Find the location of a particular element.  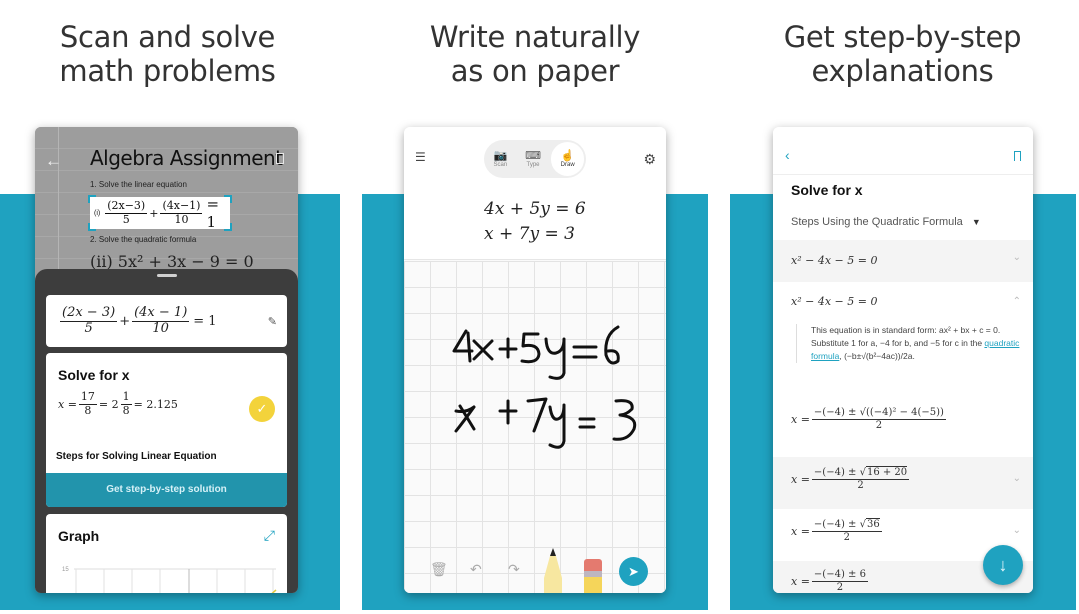

stroke-plus is located at coordinates (508, 348).